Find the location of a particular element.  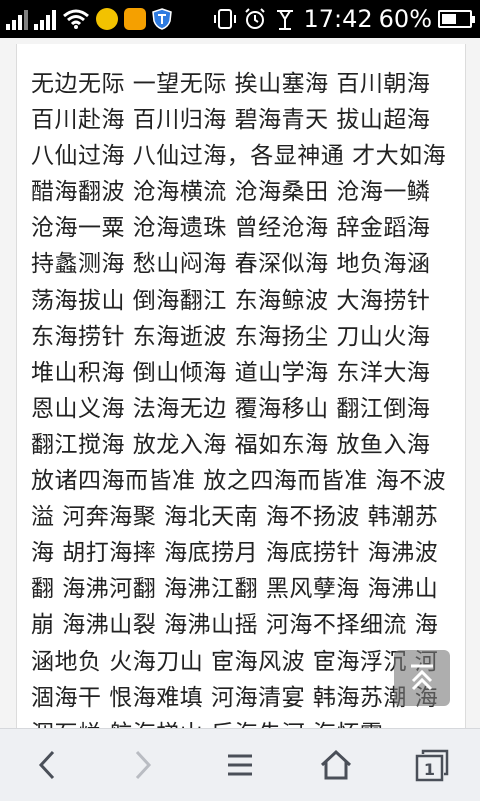

home-button is located at coordinates (336, 765).